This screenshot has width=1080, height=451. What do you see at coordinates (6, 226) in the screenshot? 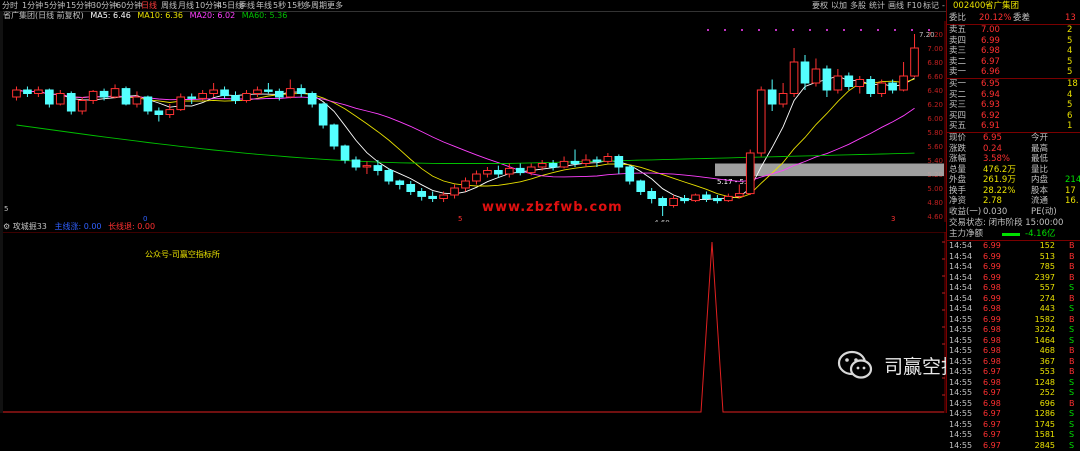
I see `gear-icon: ⚙` at bounding box center [6, 226].